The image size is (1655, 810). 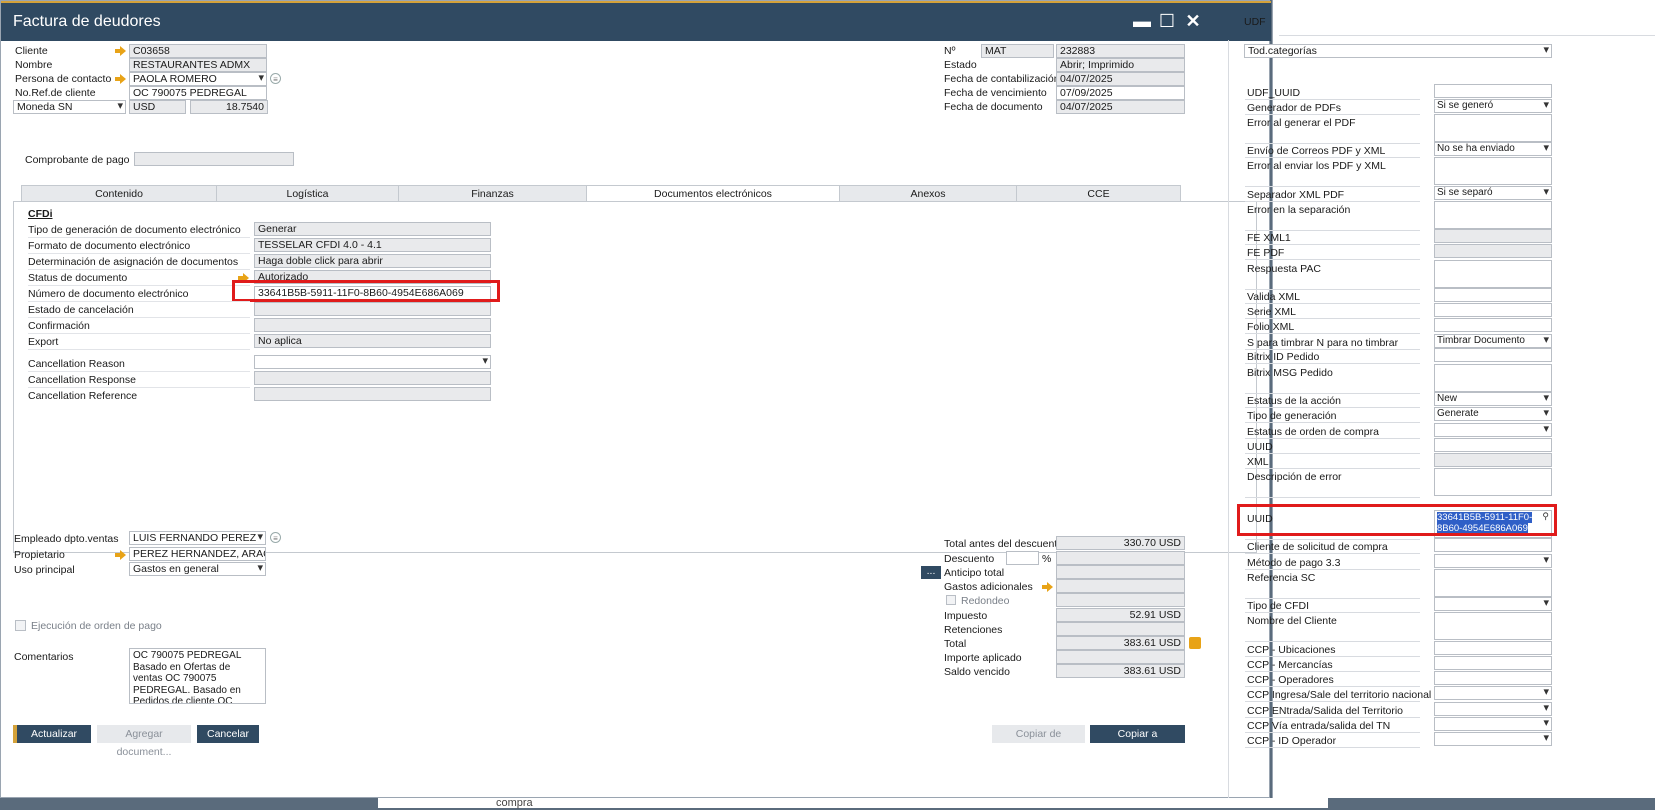 What do you see at coordinates (636, 21) in the screenshot?
I see `title-bar: Factura de deudores ▬ ☐ ✕` at bounding box center [636, 21].